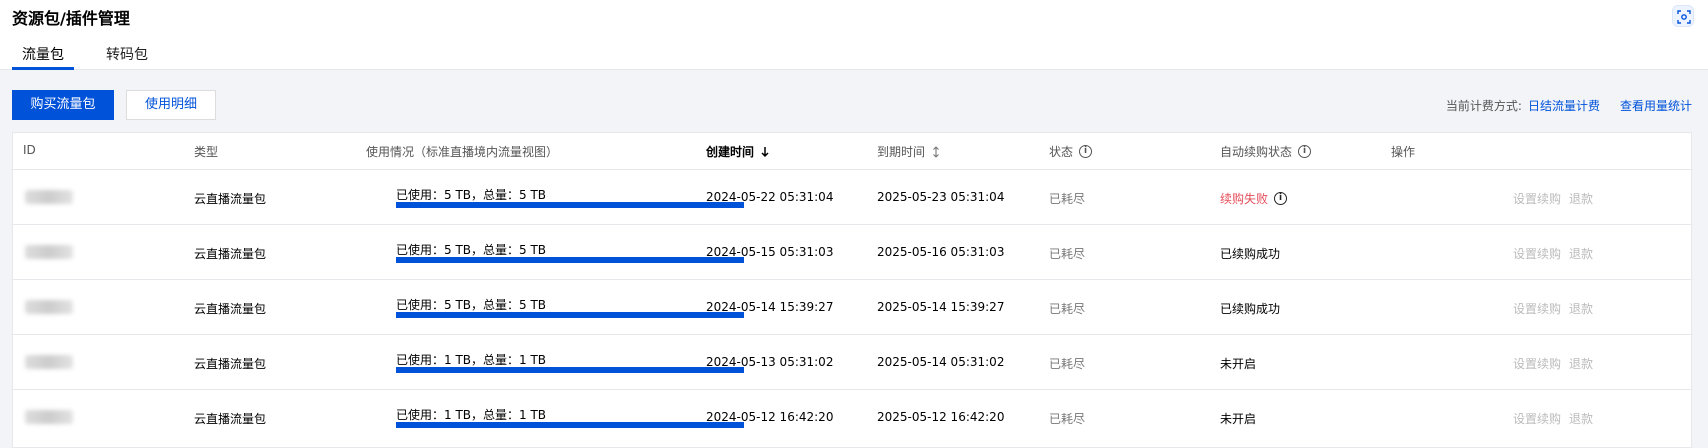 The image size is (1708, 448). Describe the element at coordinates (1403, 152) in the screenshot. I see `header-actions: 操作` at that location.